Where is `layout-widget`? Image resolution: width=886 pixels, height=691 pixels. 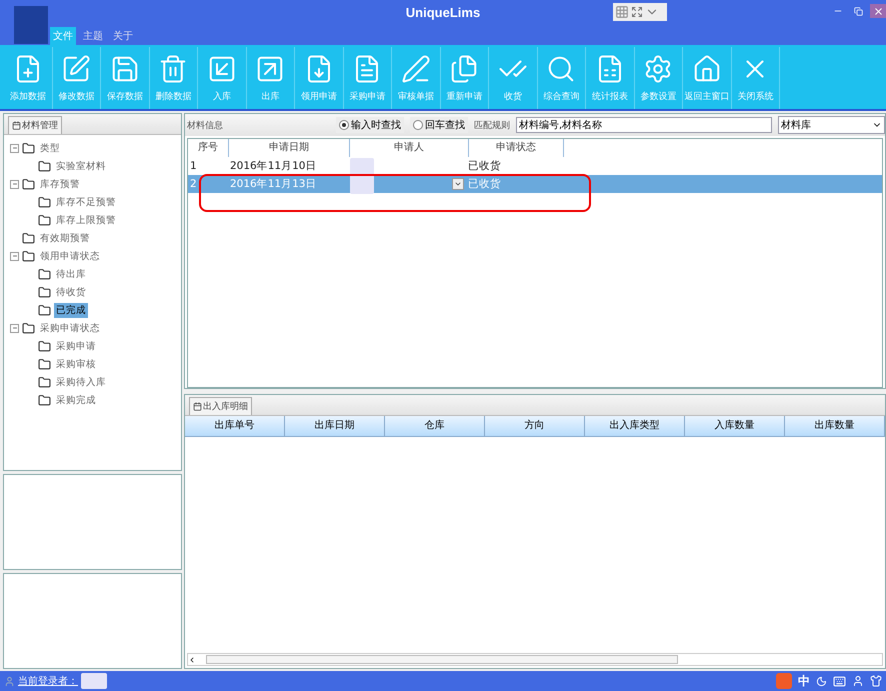 layout-widget is located at coordinates (640, 12).